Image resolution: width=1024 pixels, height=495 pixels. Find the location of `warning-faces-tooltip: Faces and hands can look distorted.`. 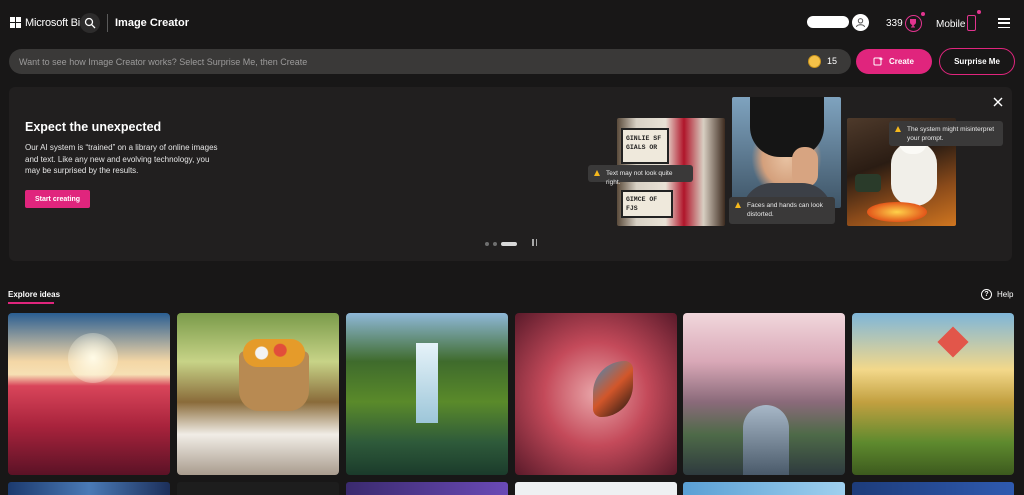

warning-faces-tooltip: Faces and hands can look distorted. is located at coordinates (782, 210).